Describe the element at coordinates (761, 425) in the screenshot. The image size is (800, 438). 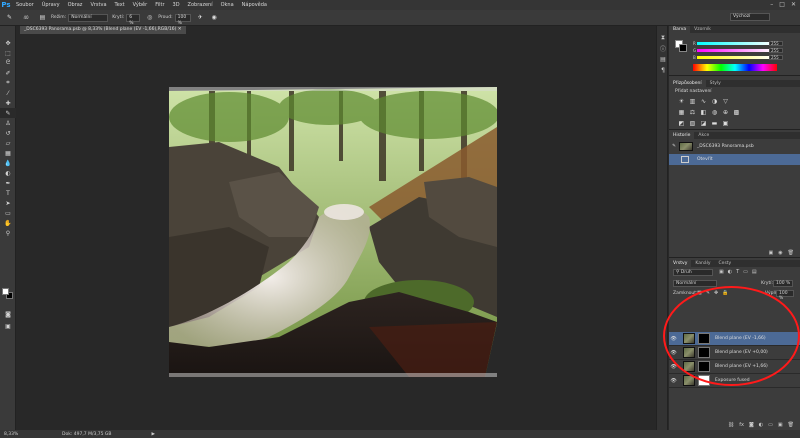
I see `new-adjustment-icon: ◐` at that location.